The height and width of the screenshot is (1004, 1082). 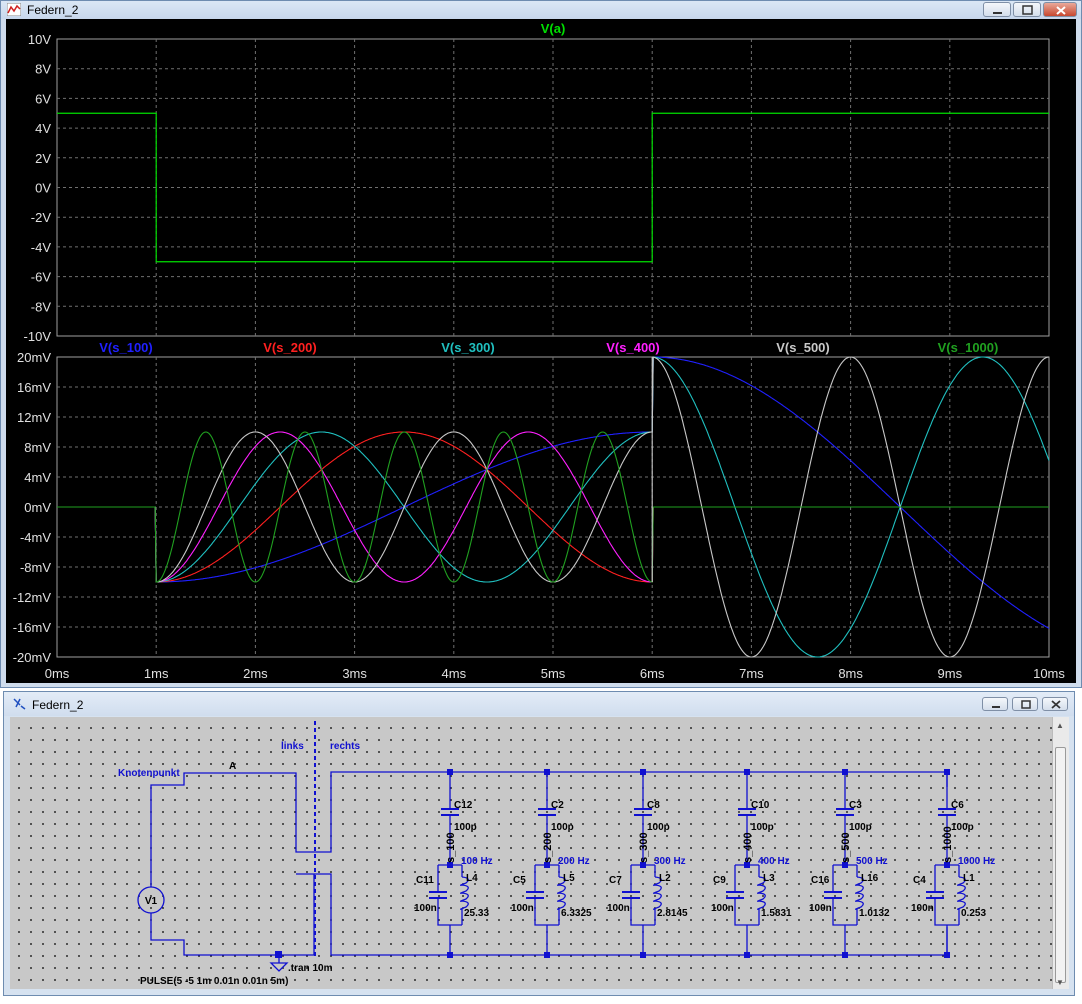 What do you see at coordinates (948, 844) in the screenshot?
I see `net-label: s_1000` at bounding box center [948, 844].